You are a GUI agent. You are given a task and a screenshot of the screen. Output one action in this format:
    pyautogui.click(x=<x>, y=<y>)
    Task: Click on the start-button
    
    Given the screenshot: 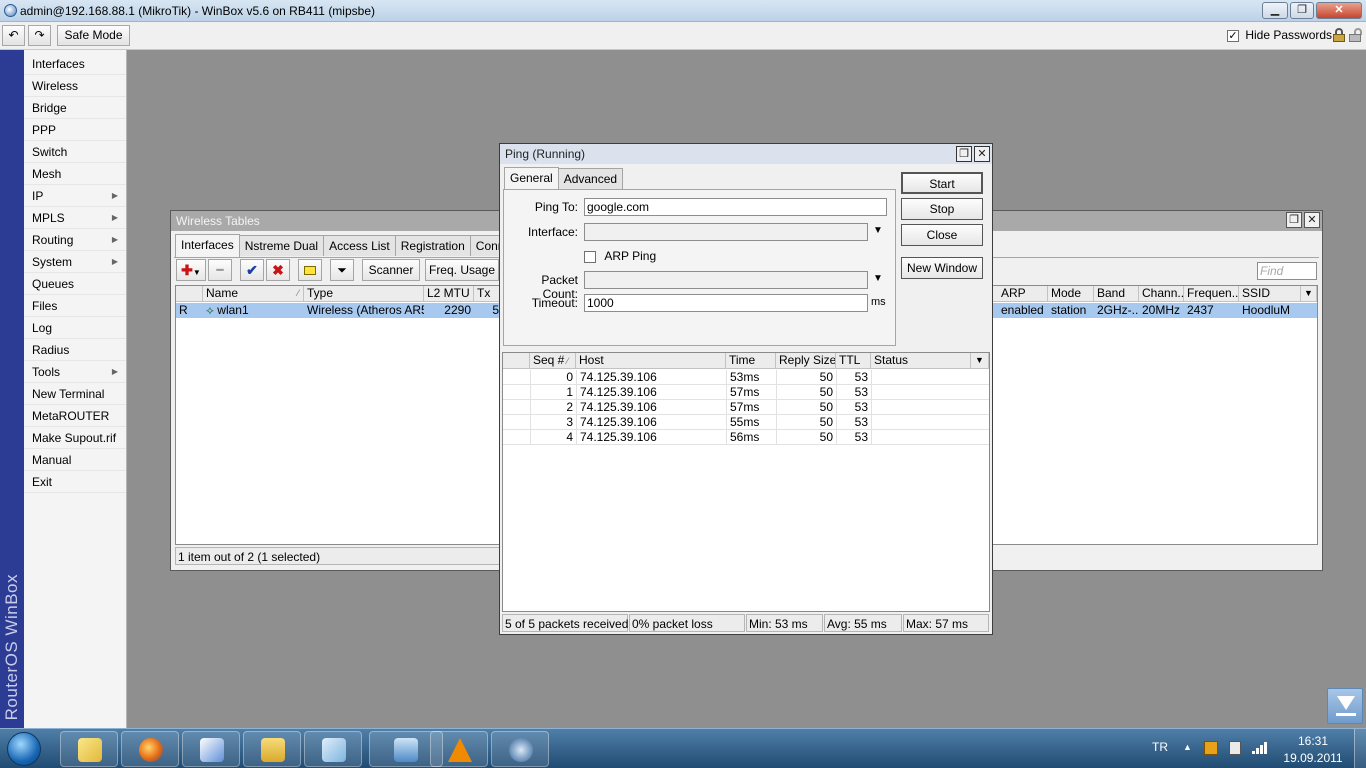 What is the action you would take?
    pyautogui.click(x=24, y=749)
    